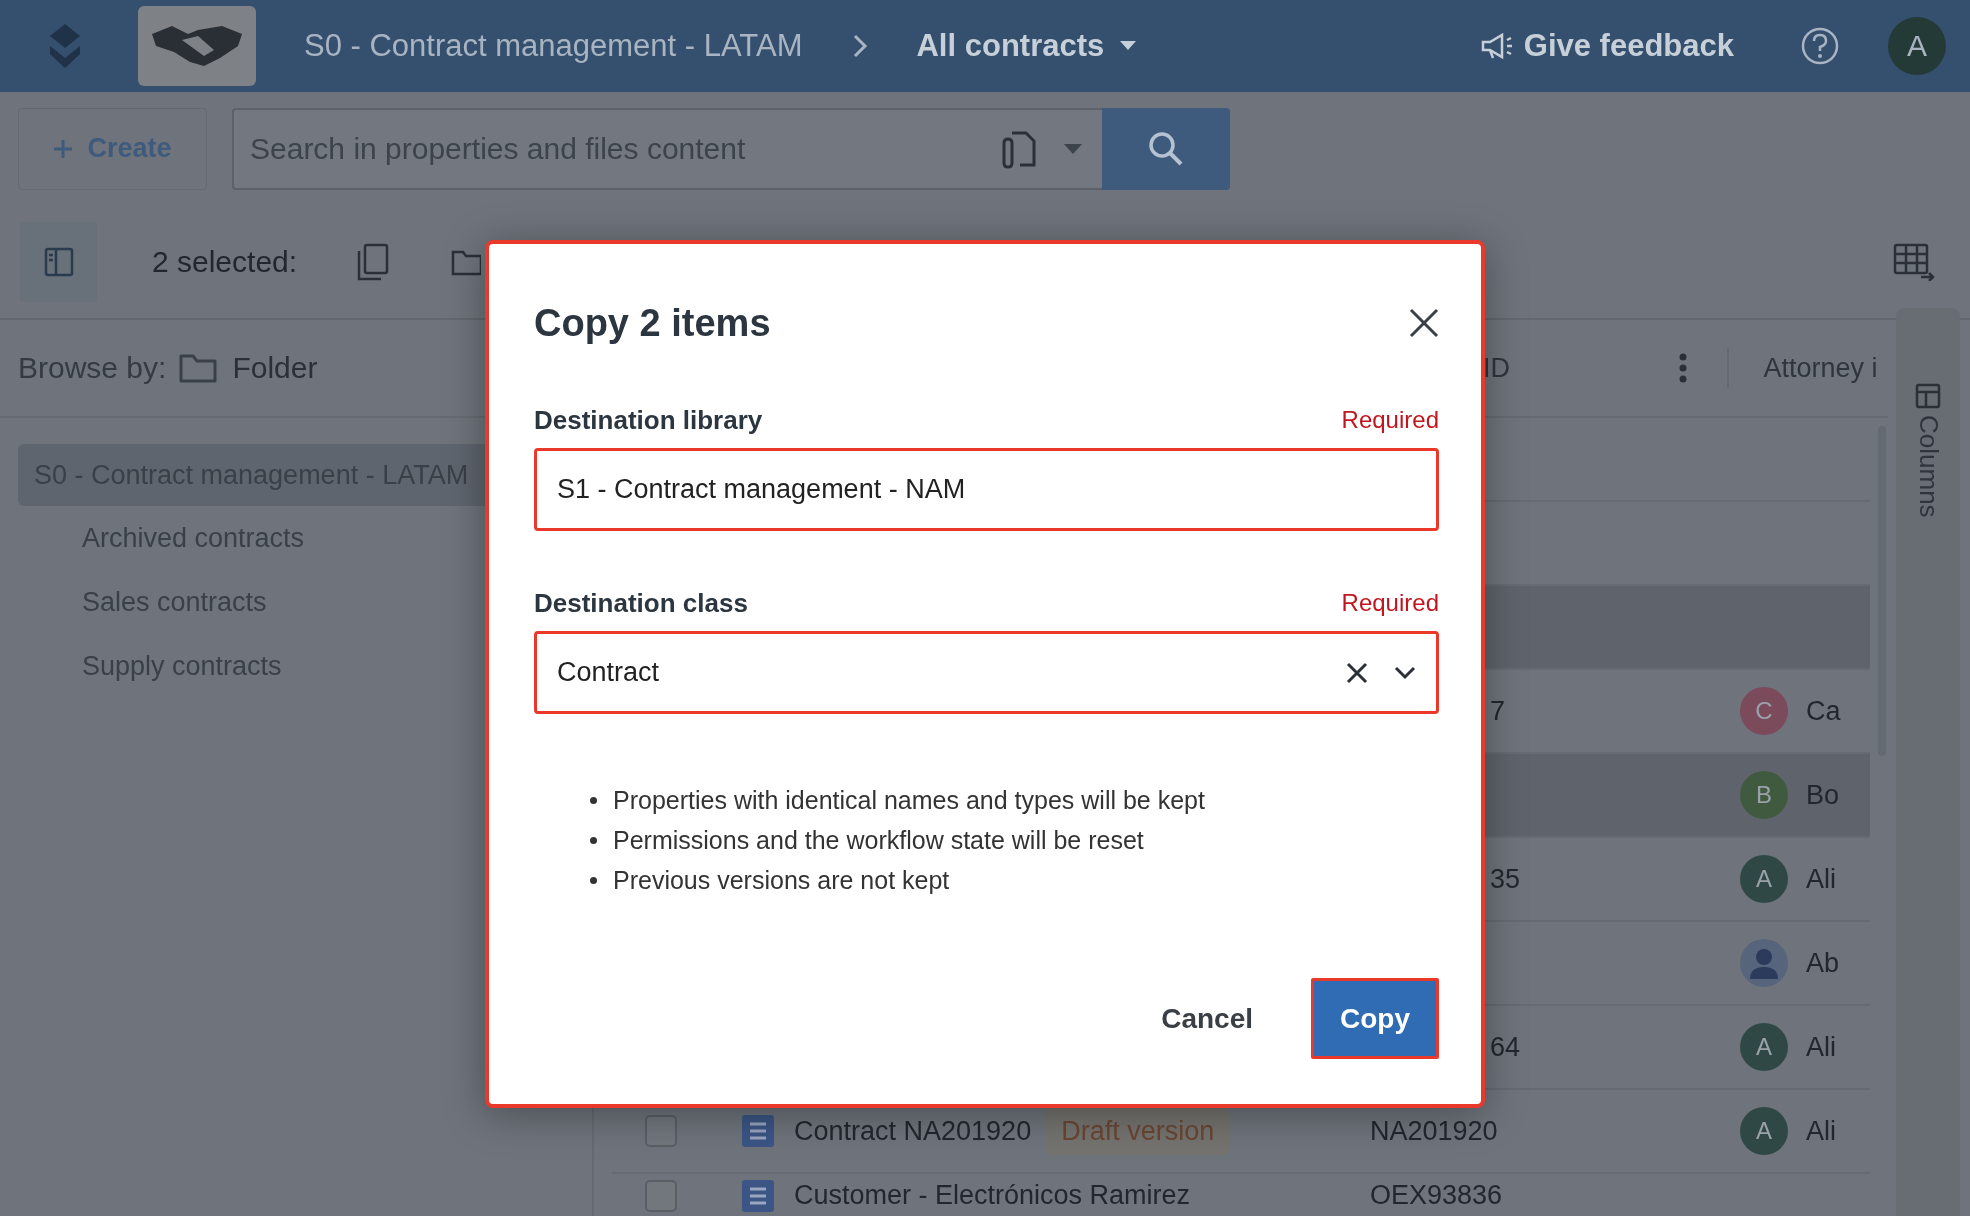 The width and height of the screenshot is (1970, 1216). What do you see at coordinates (1928, 396) in the screenshot?
I see `table-icon` at bounding box center [1928, 396].